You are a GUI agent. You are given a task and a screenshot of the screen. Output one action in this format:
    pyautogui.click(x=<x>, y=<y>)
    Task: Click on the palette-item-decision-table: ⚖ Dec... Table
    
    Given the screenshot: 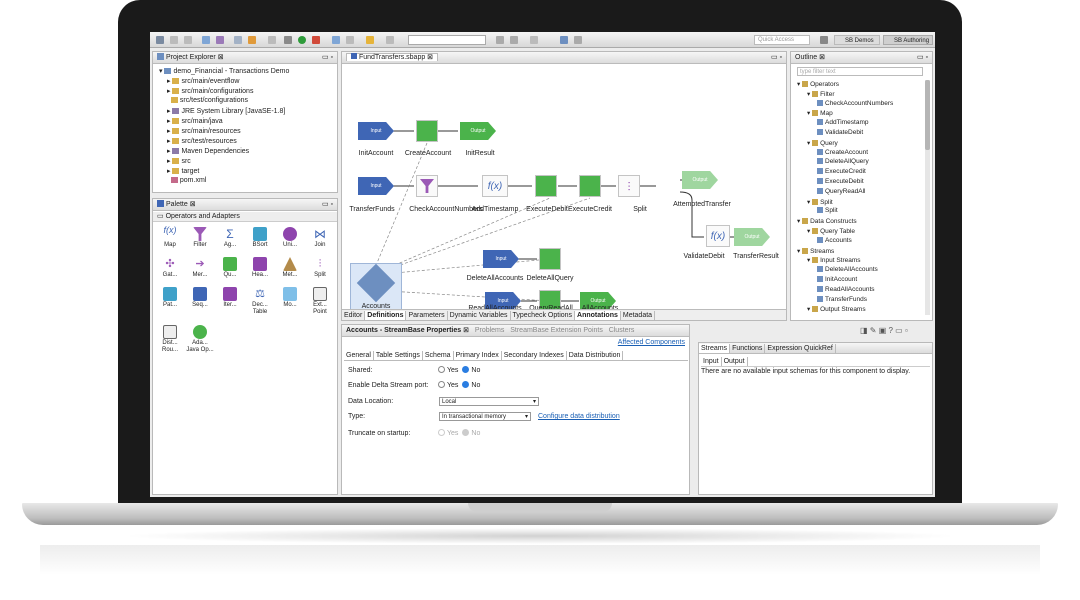 What is the action you would take?
    pyautogui.click(x=260, y=301)
    